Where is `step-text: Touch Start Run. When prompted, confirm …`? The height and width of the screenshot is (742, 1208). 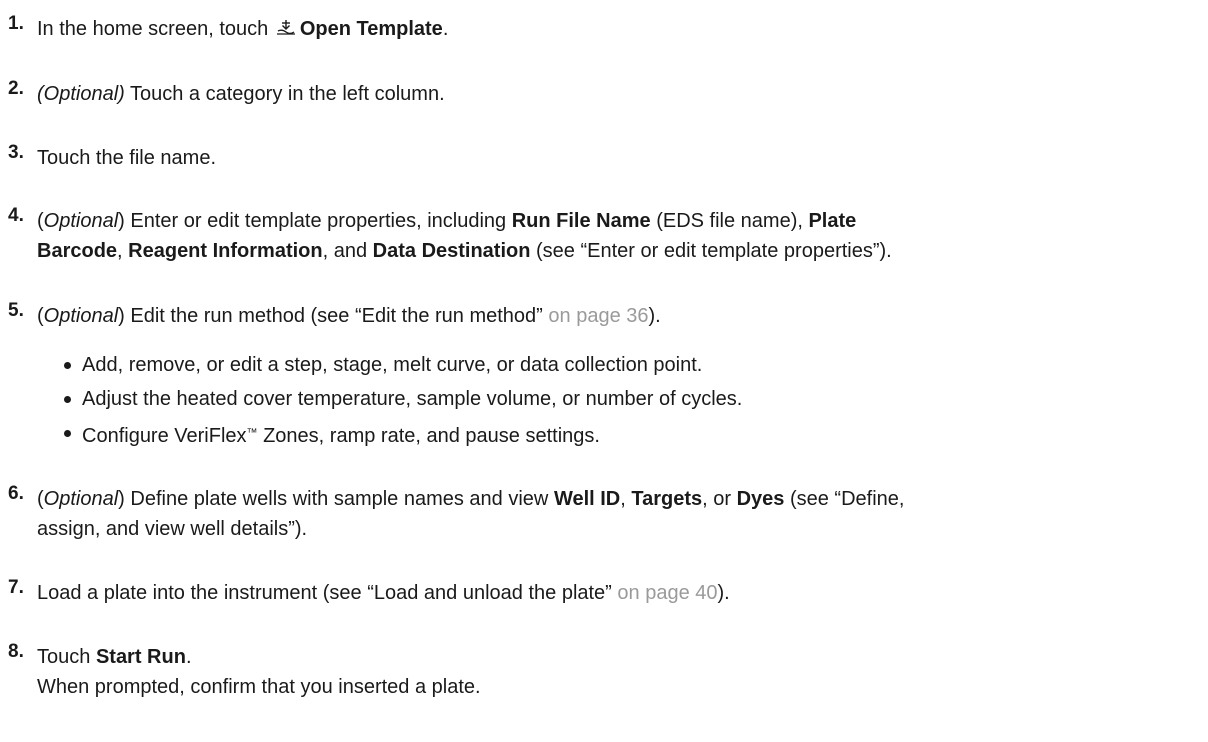
step-text: Touch Start Run. When prompted, confirm … is located at coordinates (618, 672).